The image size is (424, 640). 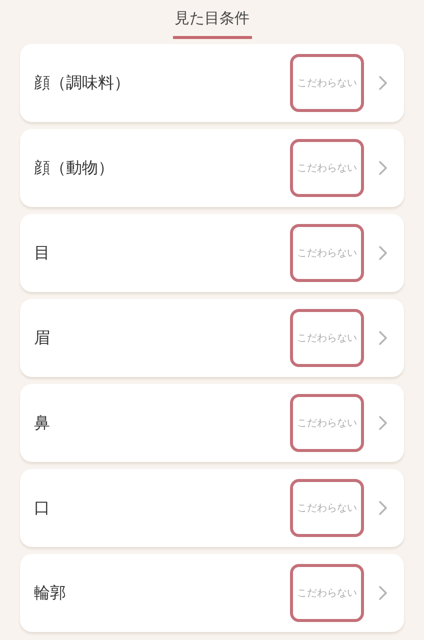 I want to click on condition-card: 口 こだわらない, so click(x=212, y=508).